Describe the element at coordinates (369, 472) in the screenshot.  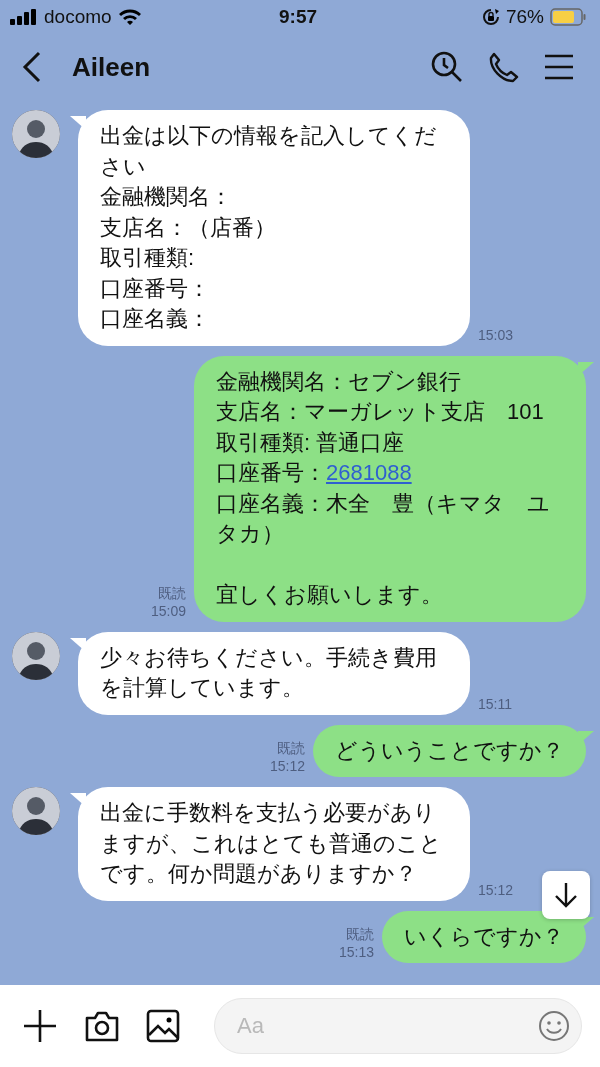
I see `account-number-link: 2681088` at that location.